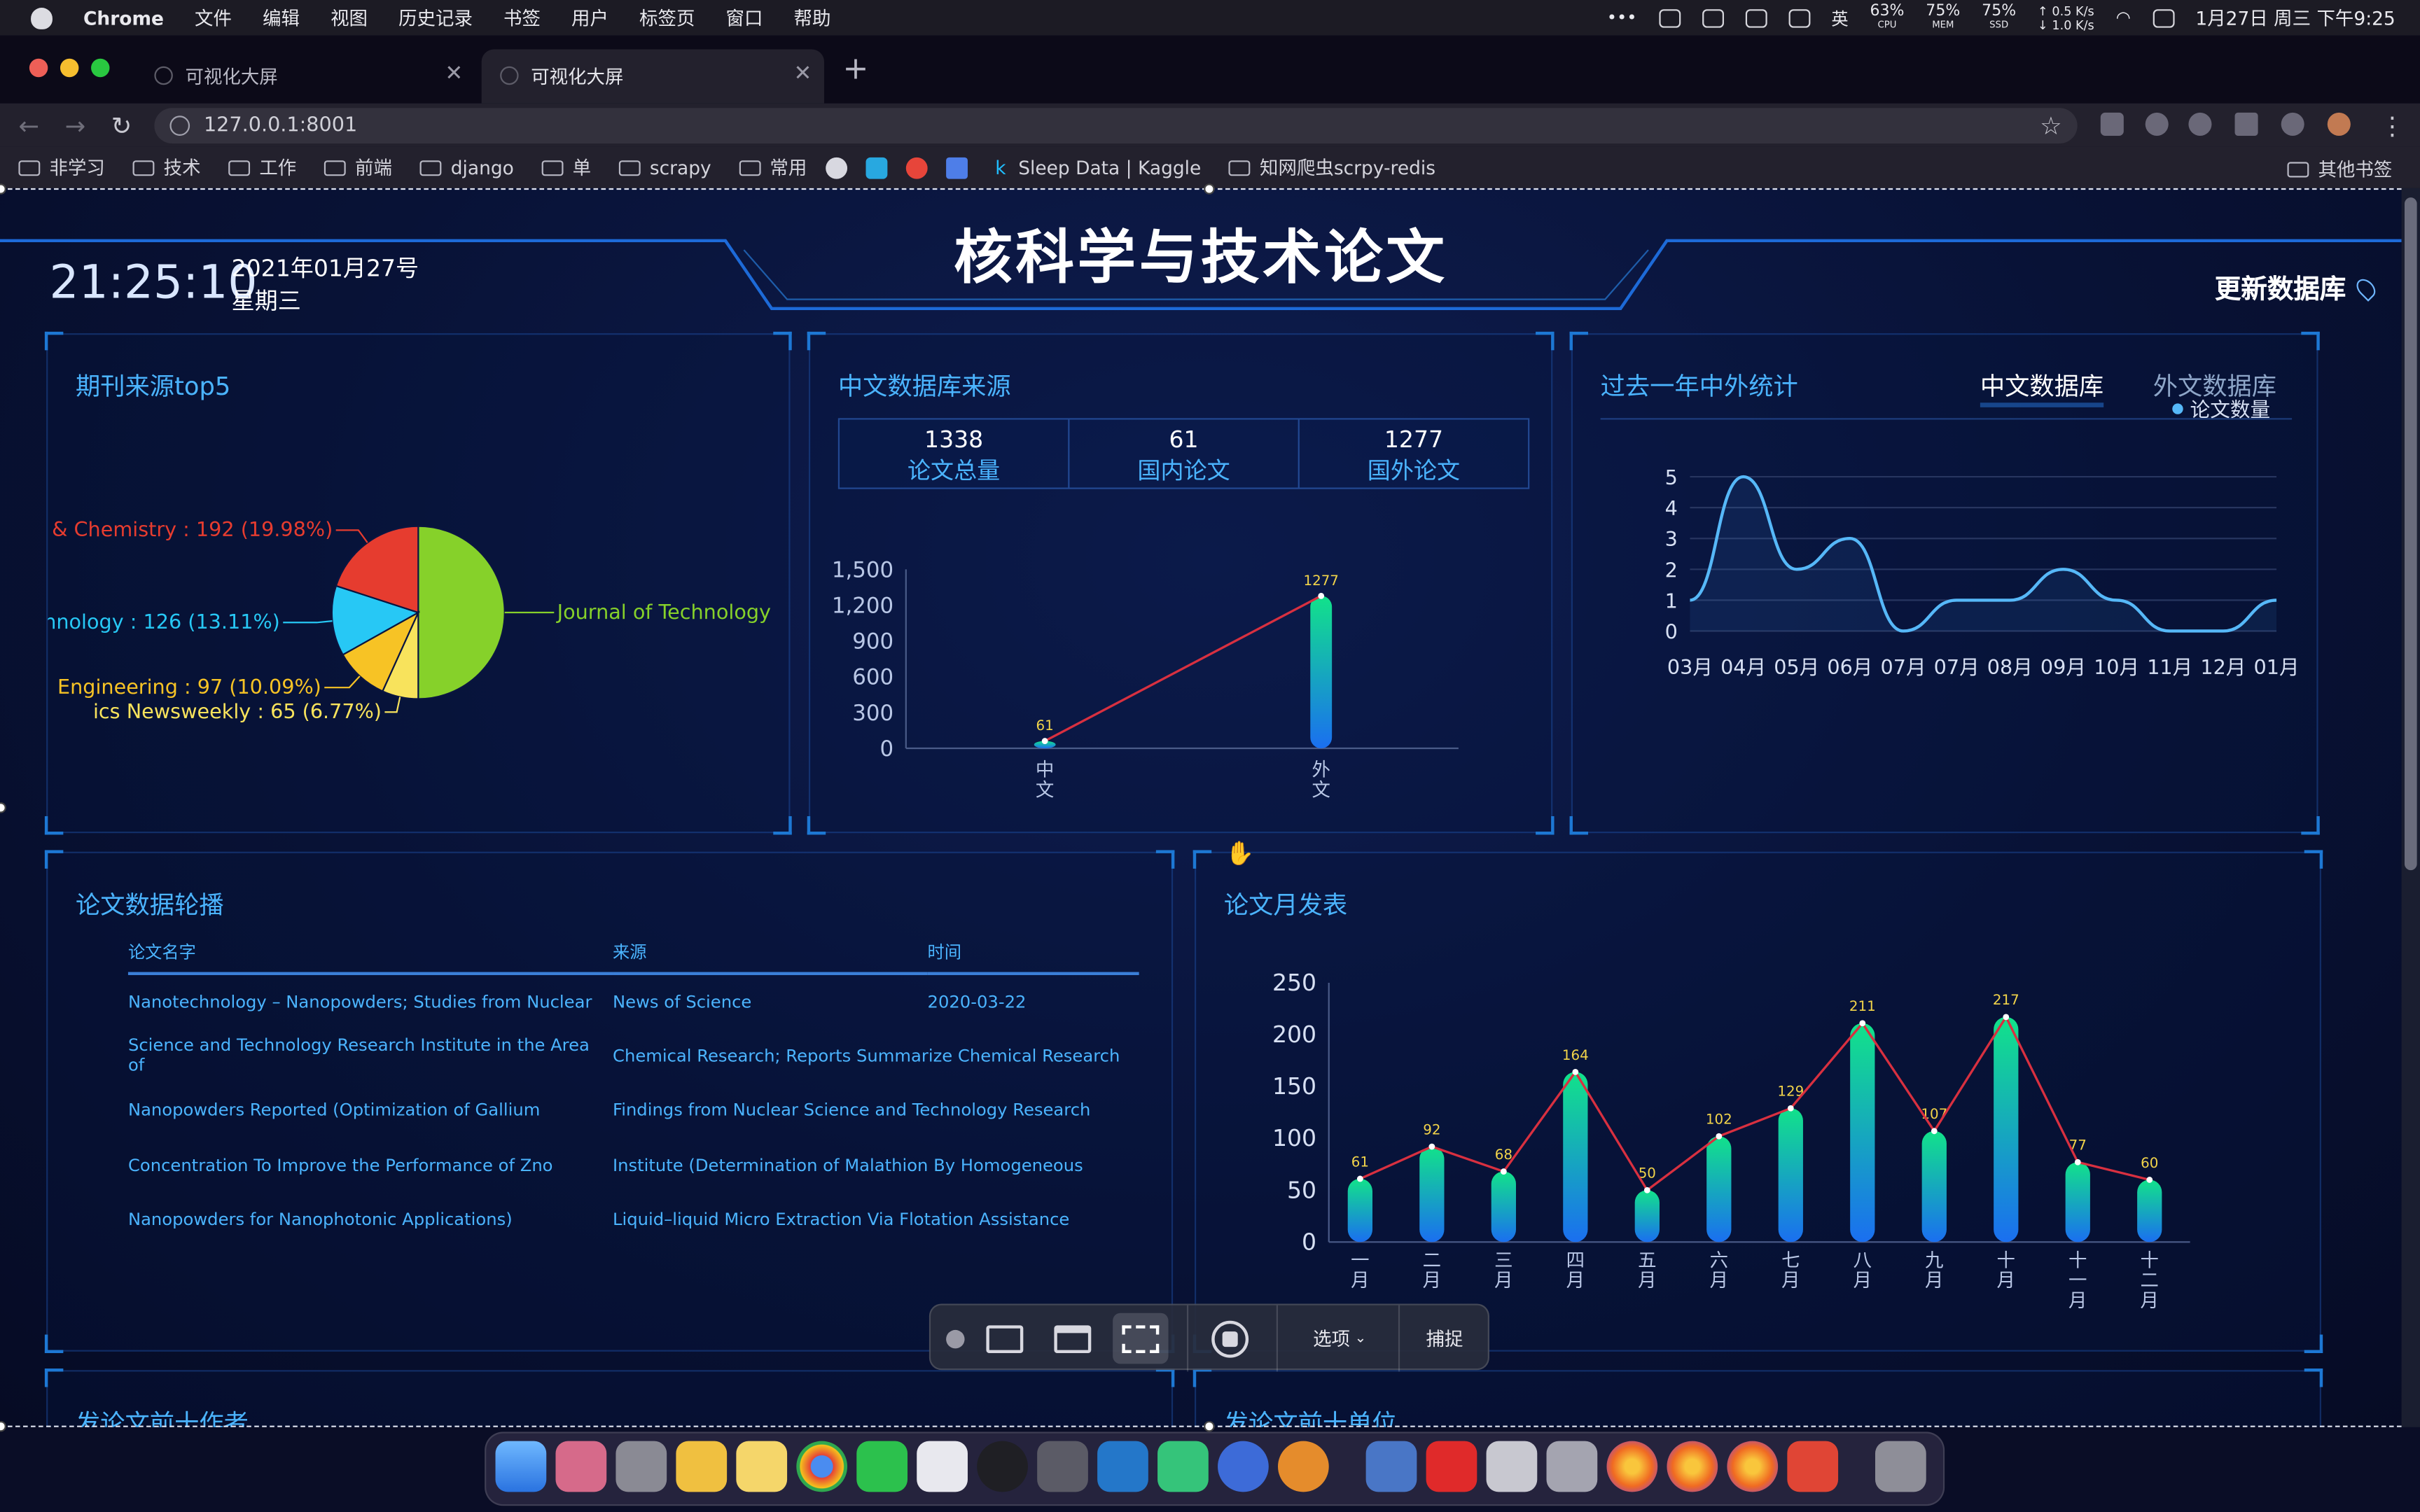 The width and height of the screenshot is (2420, 1512). I want to click on bookmark-folder: 单, so click(566, 167).